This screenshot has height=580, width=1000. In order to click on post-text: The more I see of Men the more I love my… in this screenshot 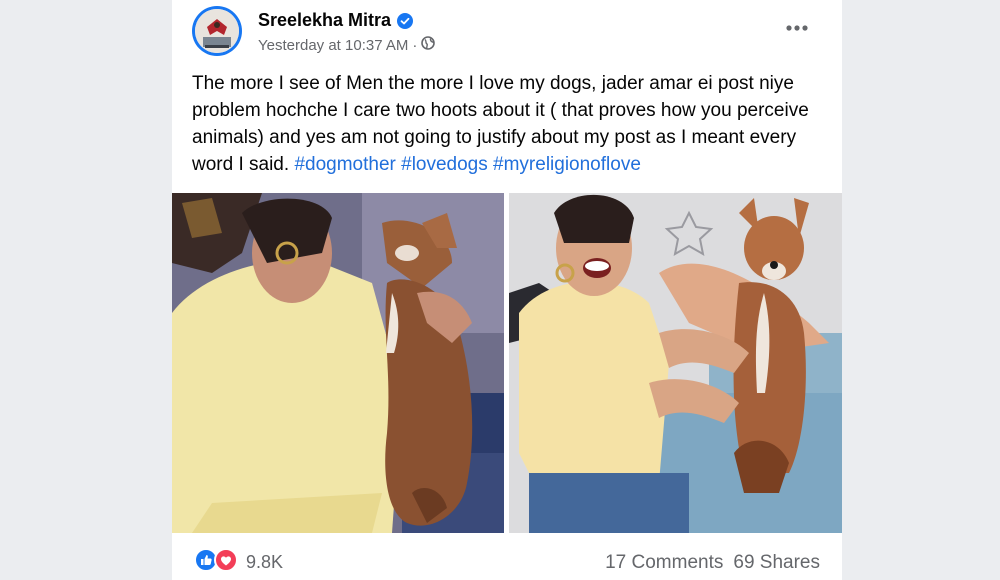, I will do `click(504, 124)`.